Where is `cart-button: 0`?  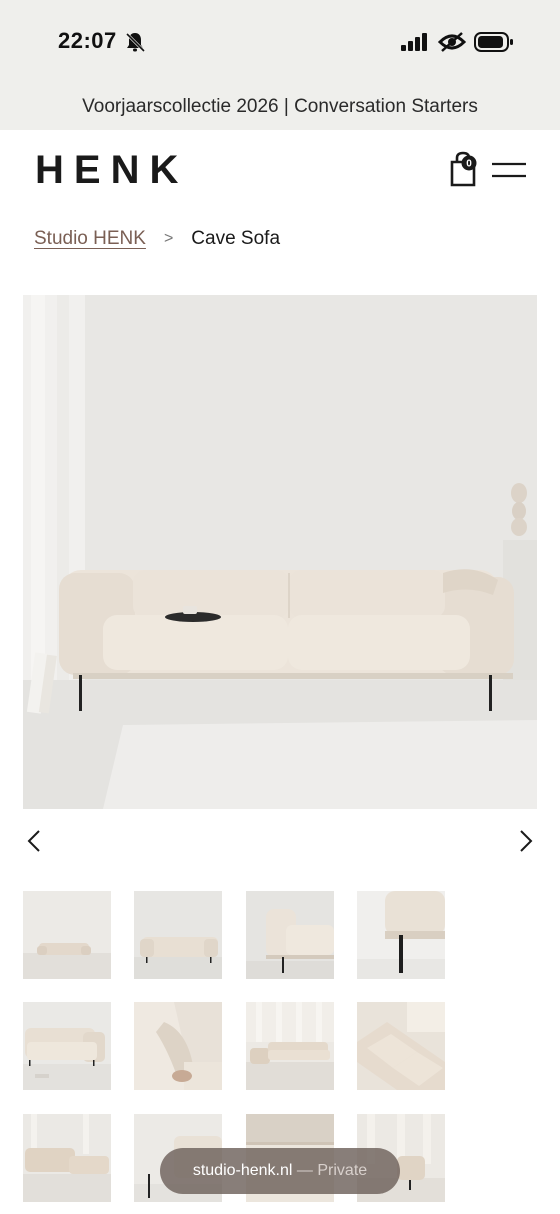
cart-button: 0 is located at coordinates (463, 169).